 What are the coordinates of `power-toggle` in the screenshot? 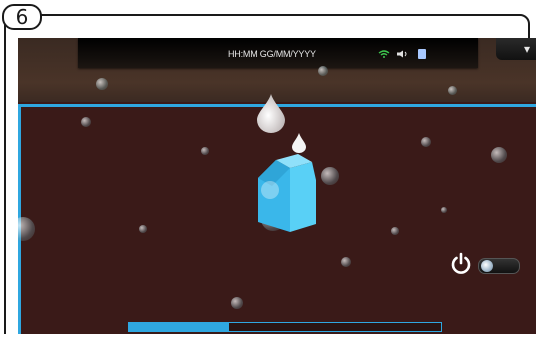 It's located at (499, 266).